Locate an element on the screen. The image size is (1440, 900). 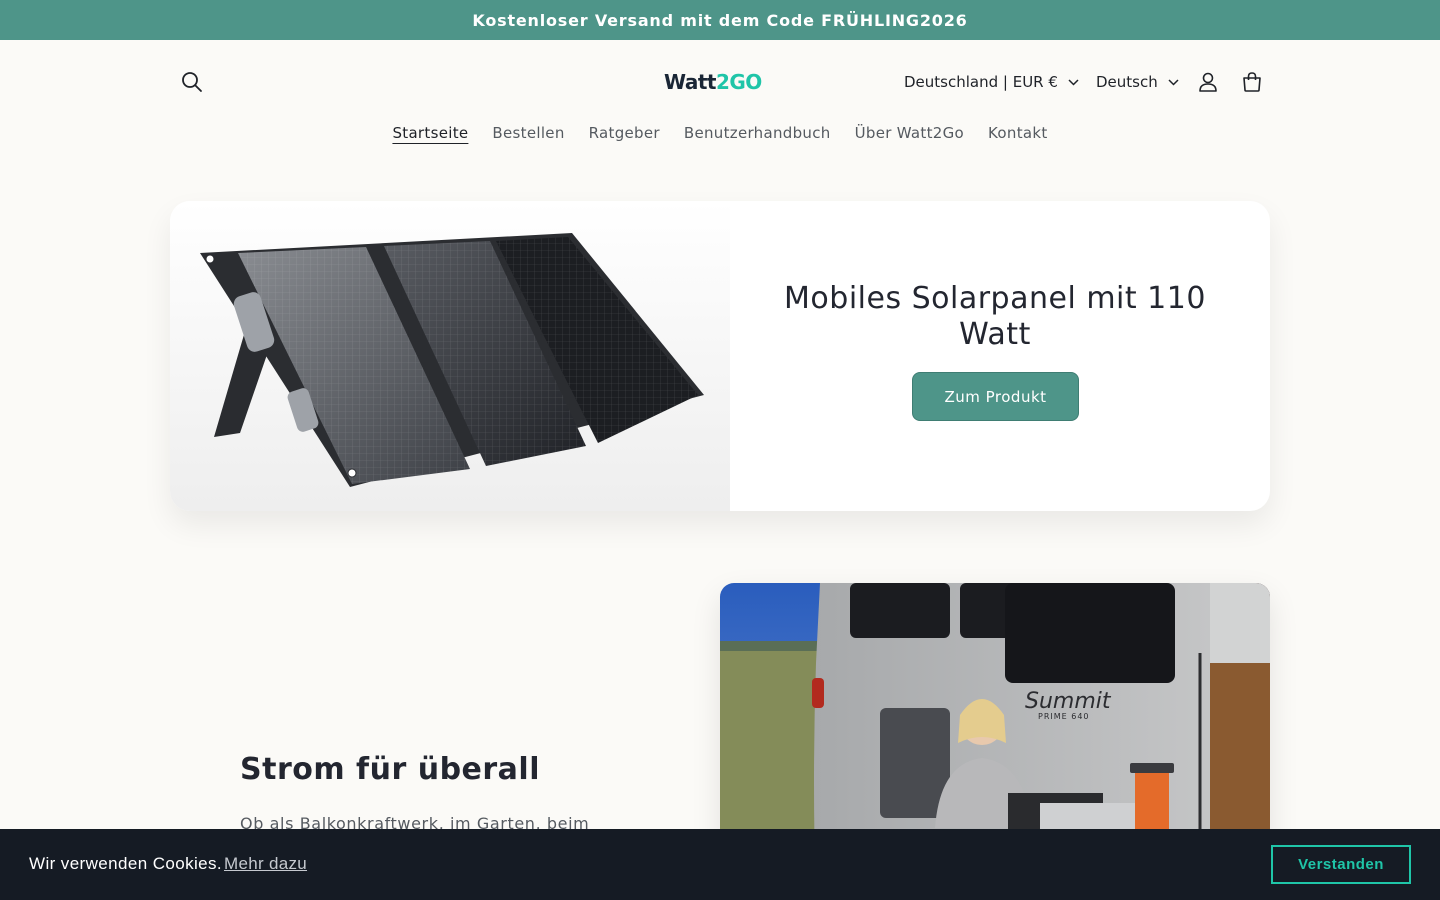
country-selector: Deutschland | EUR € is located at coordinates (991, 82).